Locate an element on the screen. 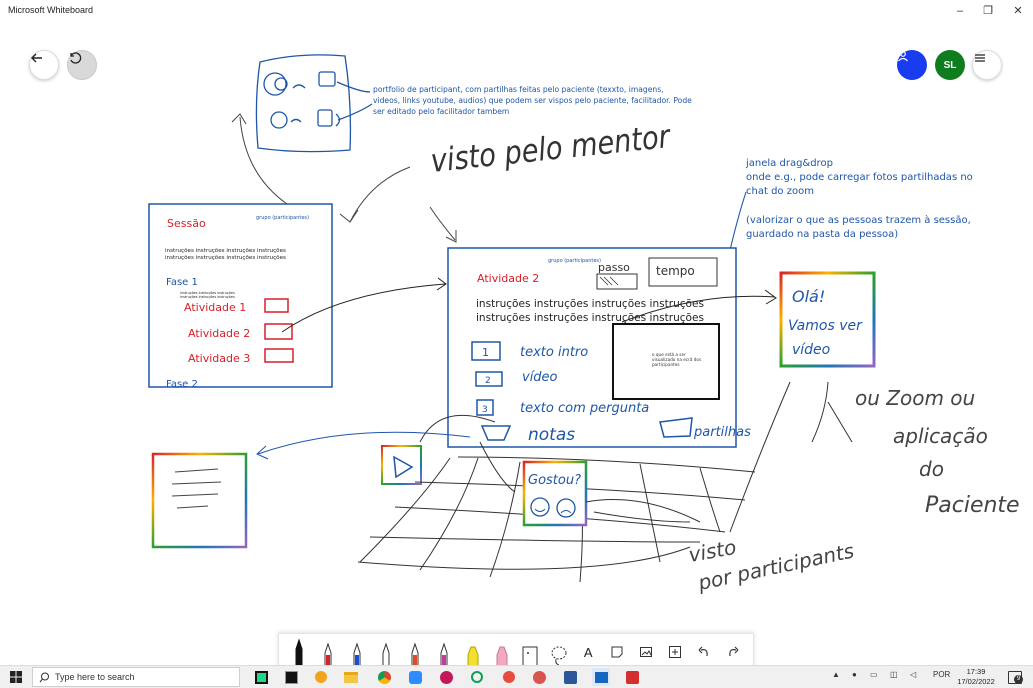 The height and width of the screenshot is (688, 1033). hello-line: Olá! is located at coordinates (808, 296).